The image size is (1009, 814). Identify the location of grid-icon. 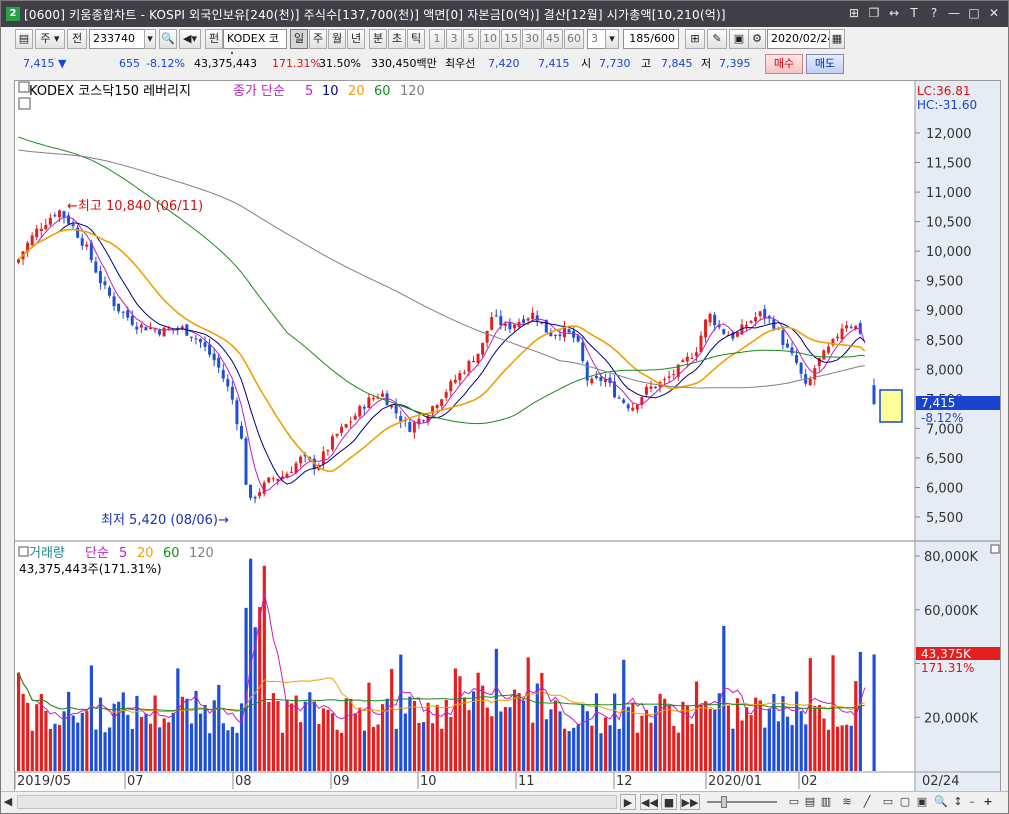
(24, 103).